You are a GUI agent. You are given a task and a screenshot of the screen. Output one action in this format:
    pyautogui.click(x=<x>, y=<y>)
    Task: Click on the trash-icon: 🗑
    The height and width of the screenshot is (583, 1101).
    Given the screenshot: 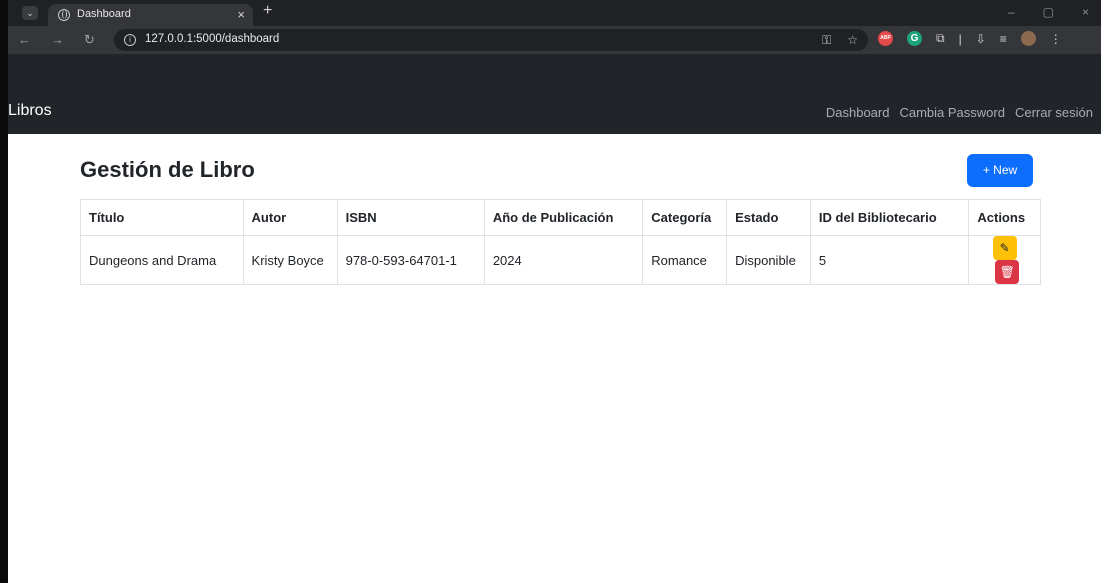 What is the action you would take?
    pyautogui.click(x=1007, y=272)
    